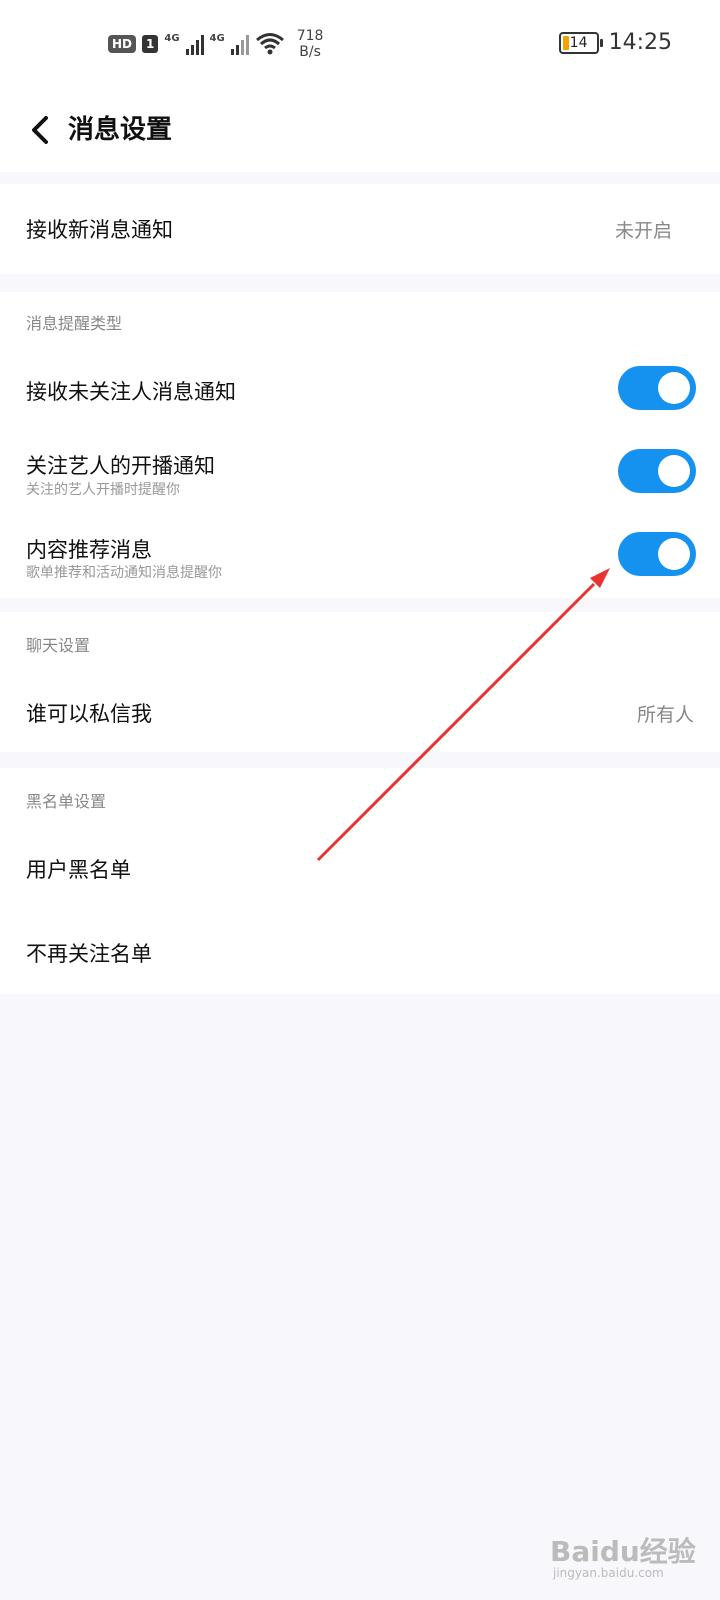  What do you see at coordinates (269, 44) in the screenshot?
I see `wifi-icon` at bounding box center [269, 44].